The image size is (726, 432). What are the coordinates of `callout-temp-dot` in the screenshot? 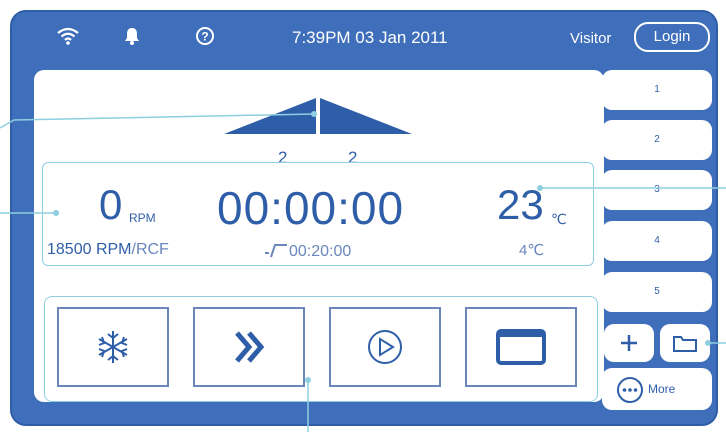 It's located at (540, 188).